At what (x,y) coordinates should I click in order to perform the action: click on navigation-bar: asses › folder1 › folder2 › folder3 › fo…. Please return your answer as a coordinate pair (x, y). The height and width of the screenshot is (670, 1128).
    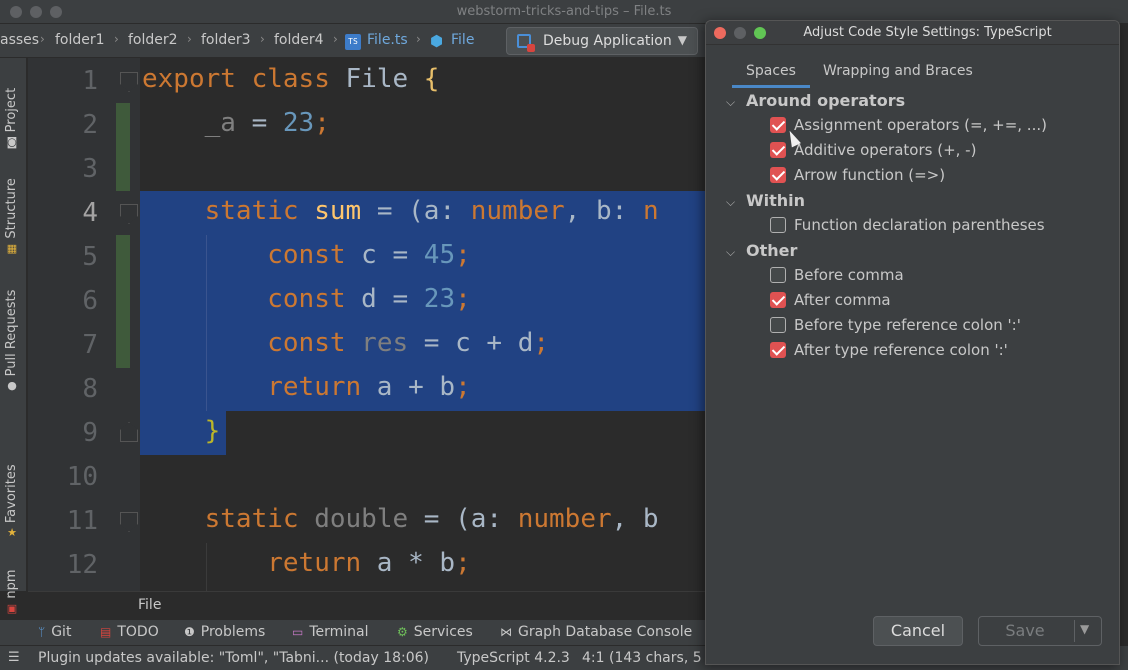
    Looking at the image, I should click on (352, 41).